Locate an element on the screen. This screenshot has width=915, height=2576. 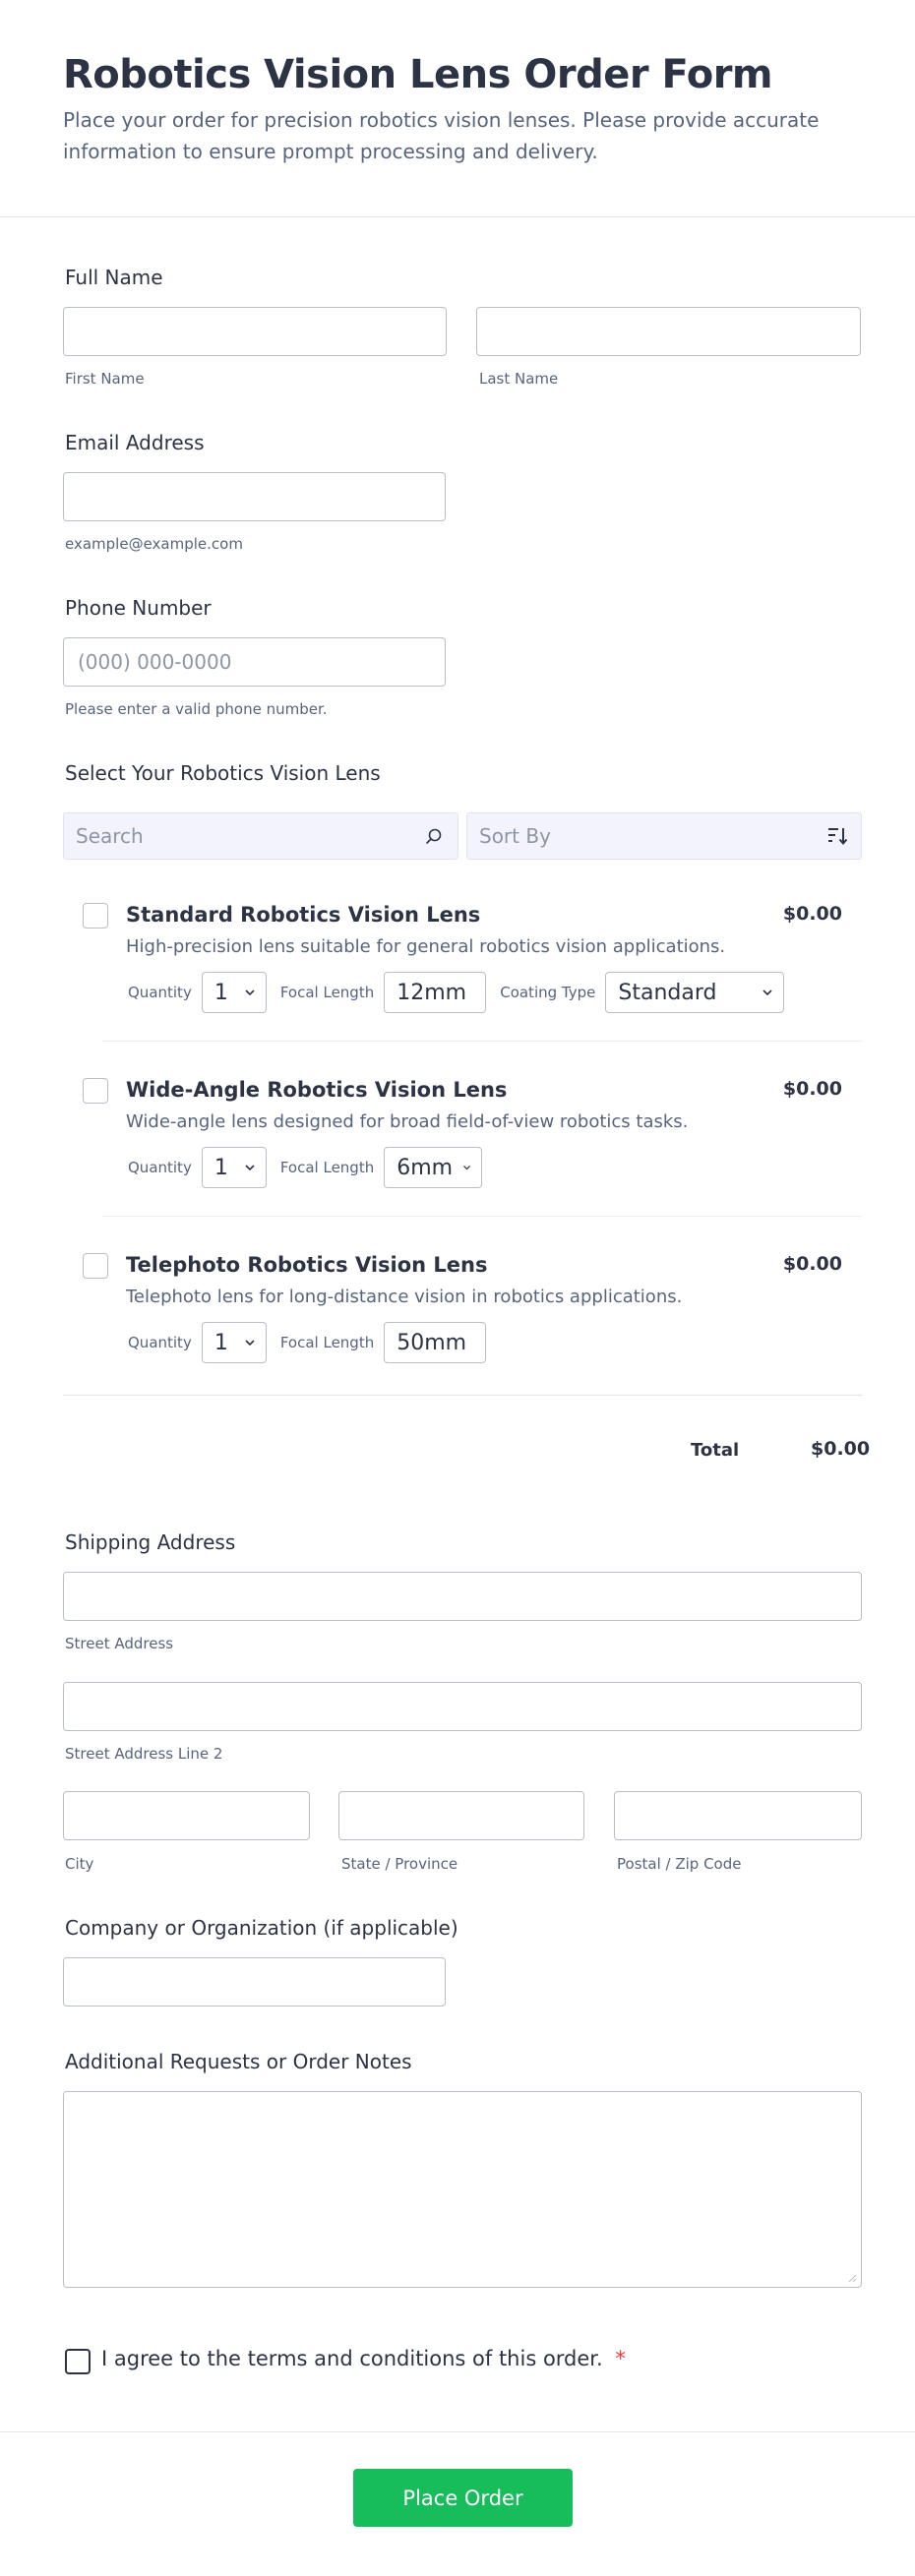
product-search-input: Search is located at coordinates (260, 836).